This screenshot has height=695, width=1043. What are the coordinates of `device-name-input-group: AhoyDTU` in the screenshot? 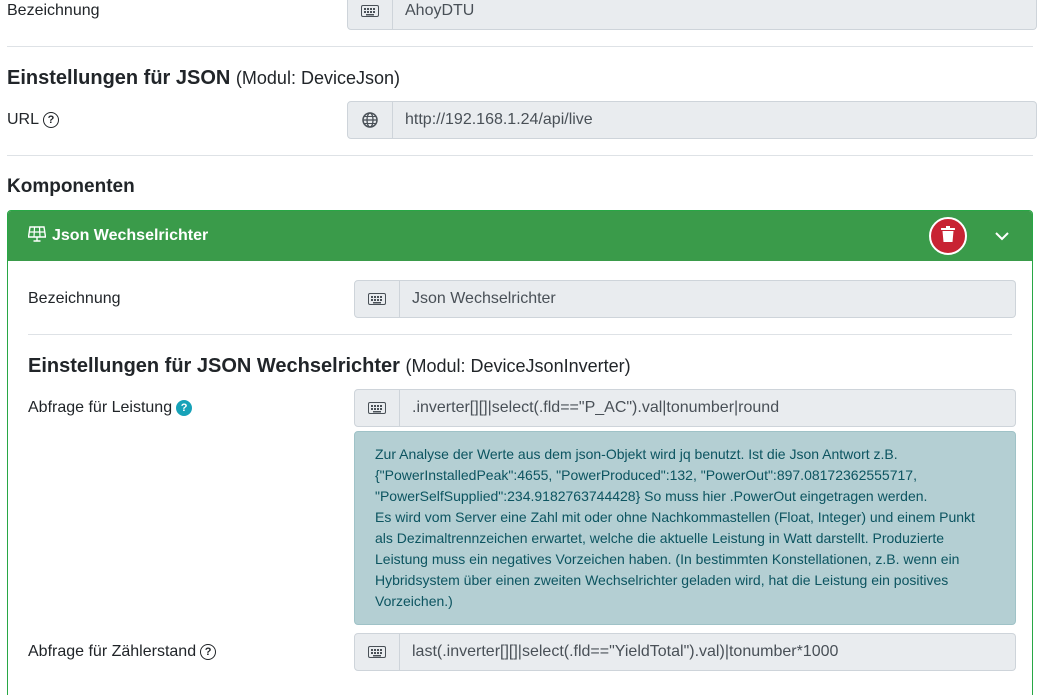 It's located at (692, 15).